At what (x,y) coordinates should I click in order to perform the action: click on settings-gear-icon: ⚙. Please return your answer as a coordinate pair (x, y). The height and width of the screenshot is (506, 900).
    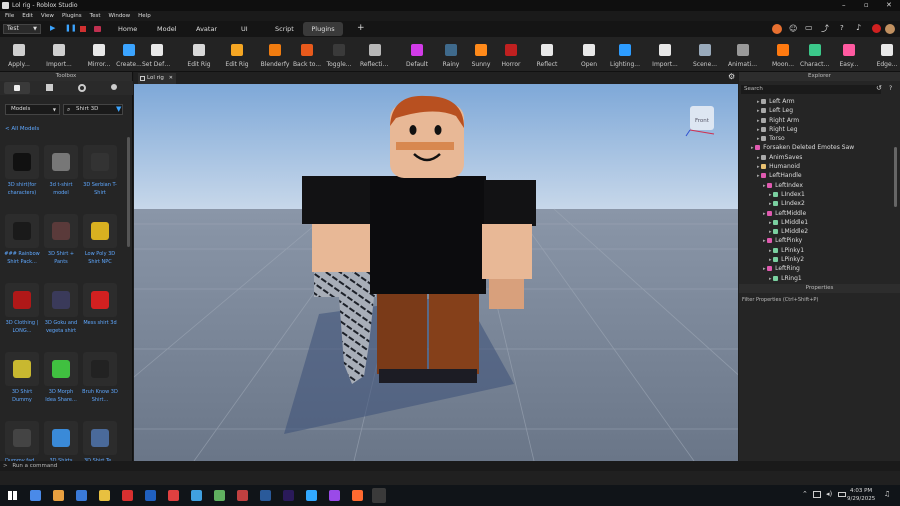
    Looking at the image, I should click on (731, 76).